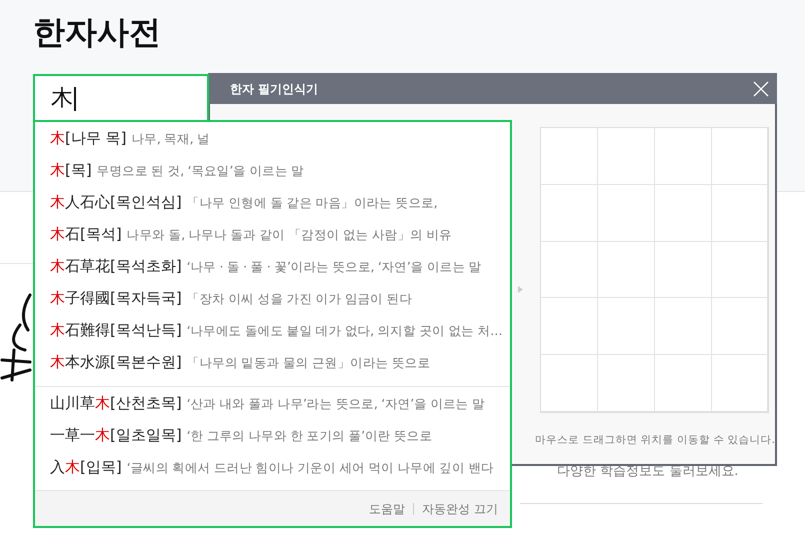  Describe the element at coordinates (654, 440) in the screenshot. I see `drag-hint: 마우스로 드래그하면 위치를 이동할 수 있습니다.` at that location.